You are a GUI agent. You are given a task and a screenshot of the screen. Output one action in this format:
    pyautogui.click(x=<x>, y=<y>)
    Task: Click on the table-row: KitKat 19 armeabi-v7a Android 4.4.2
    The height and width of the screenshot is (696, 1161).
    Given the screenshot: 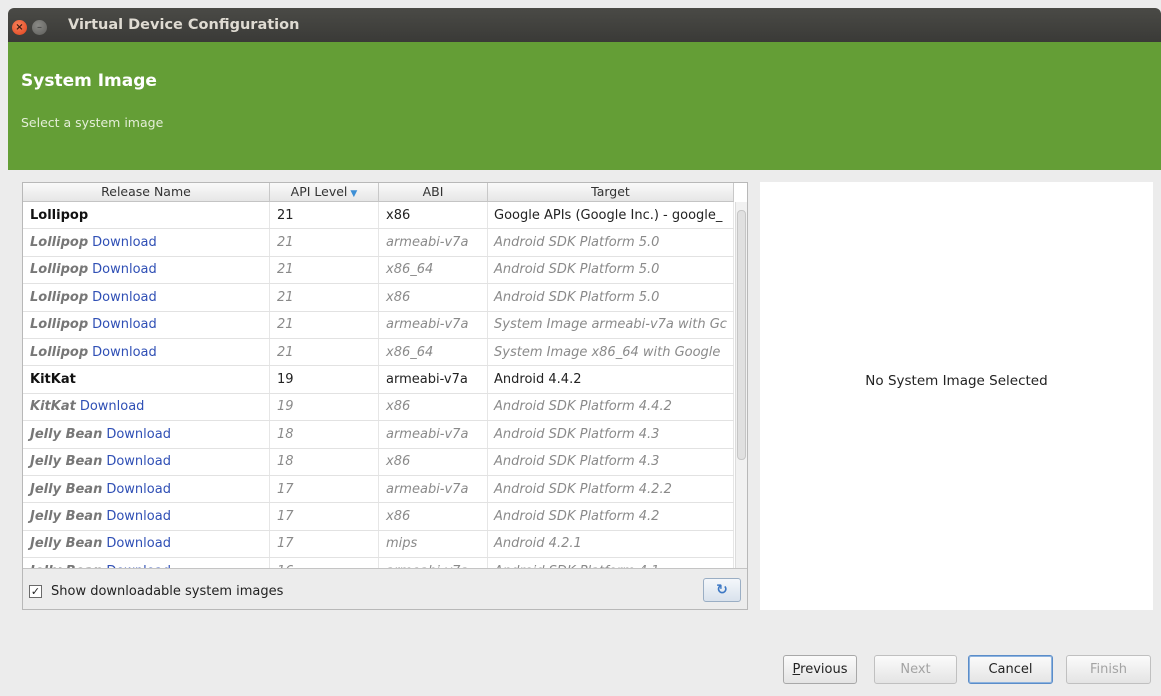 What is the action you would take?
    pyautogui.click(x=378, y=380)
    